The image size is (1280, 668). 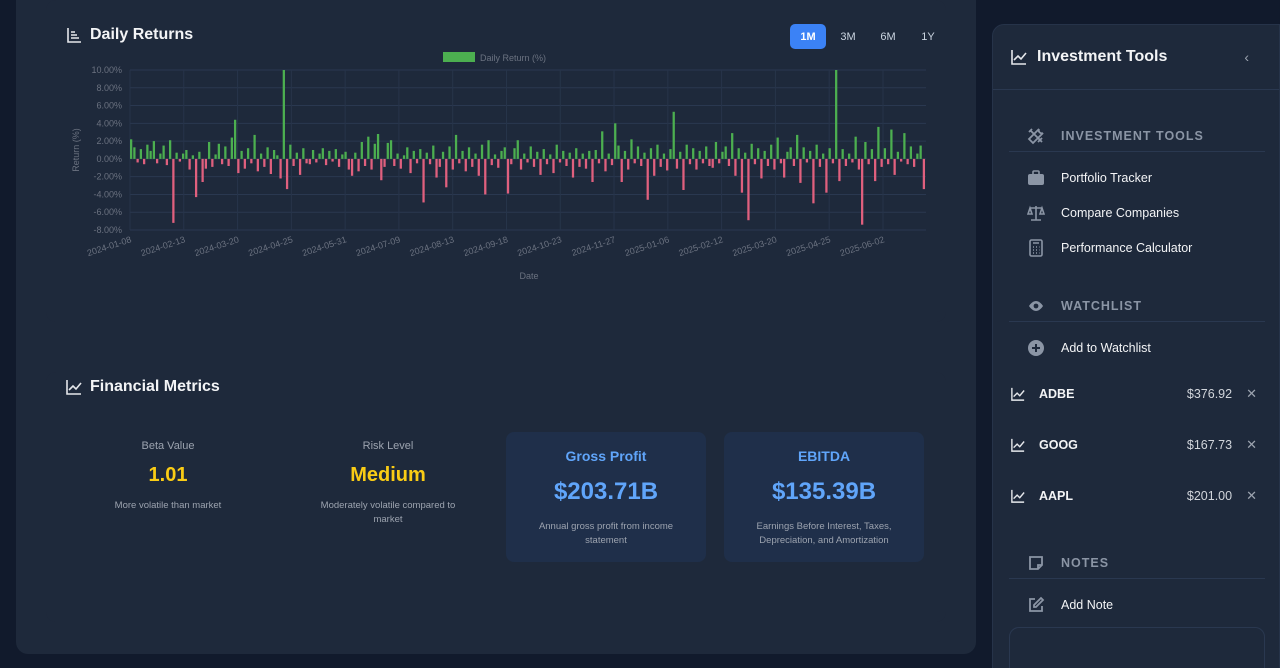 What do you see at coordinates (1103, 213) in the screenshot?
I see `sidebar-item-compare-companies: Compare Companies` at bounding box center [1103, 213].